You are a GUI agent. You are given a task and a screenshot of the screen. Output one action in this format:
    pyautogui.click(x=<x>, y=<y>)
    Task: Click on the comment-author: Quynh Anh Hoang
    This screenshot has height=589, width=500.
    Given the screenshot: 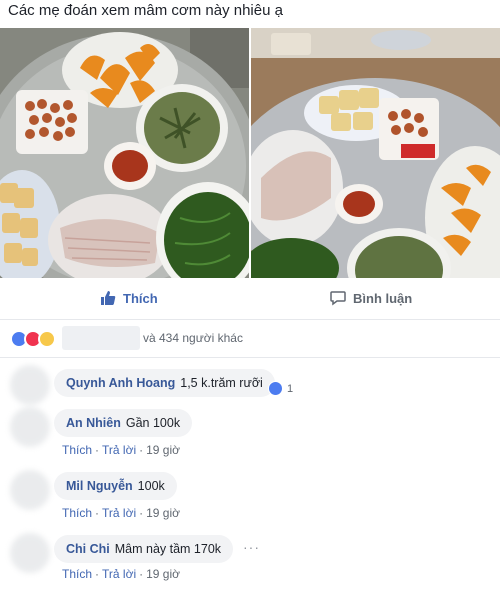 What is the action you would take?
    pyautogui.click(x=120, y=383)
    